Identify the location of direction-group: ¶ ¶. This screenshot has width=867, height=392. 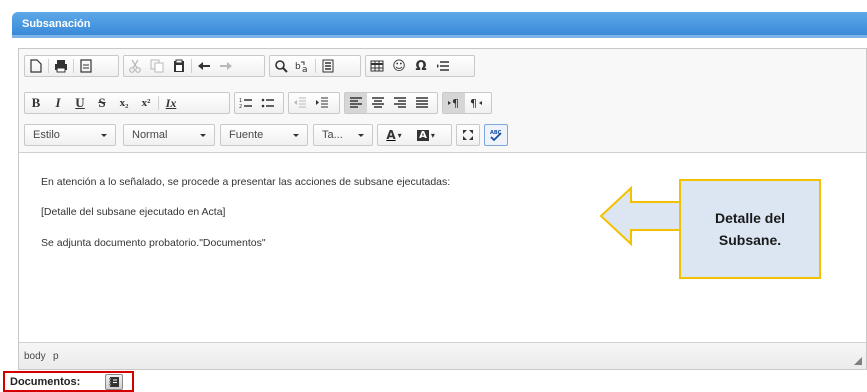
(467, 103).